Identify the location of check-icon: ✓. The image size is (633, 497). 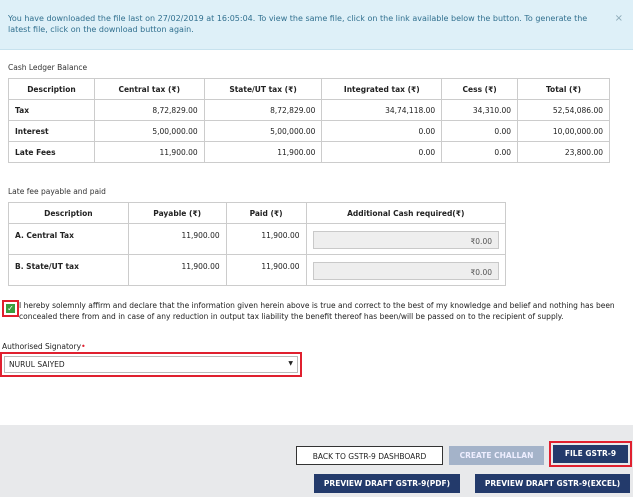
(10, 308).